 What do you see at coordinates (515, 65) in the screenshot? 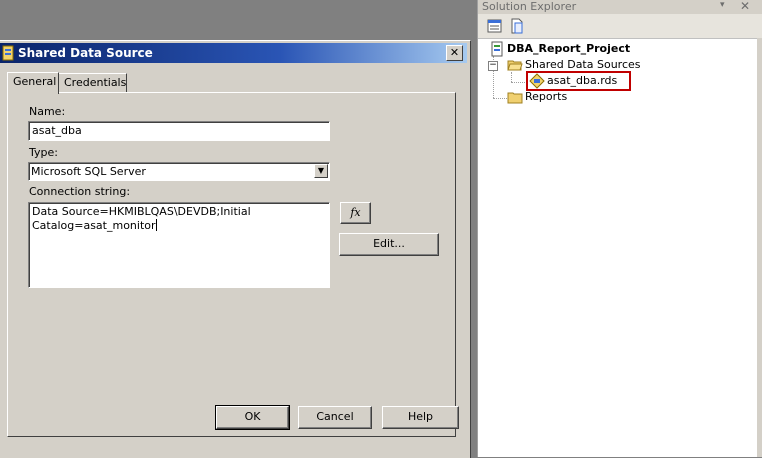
I see `folder-open-icon` at bounding box center [515, 65].